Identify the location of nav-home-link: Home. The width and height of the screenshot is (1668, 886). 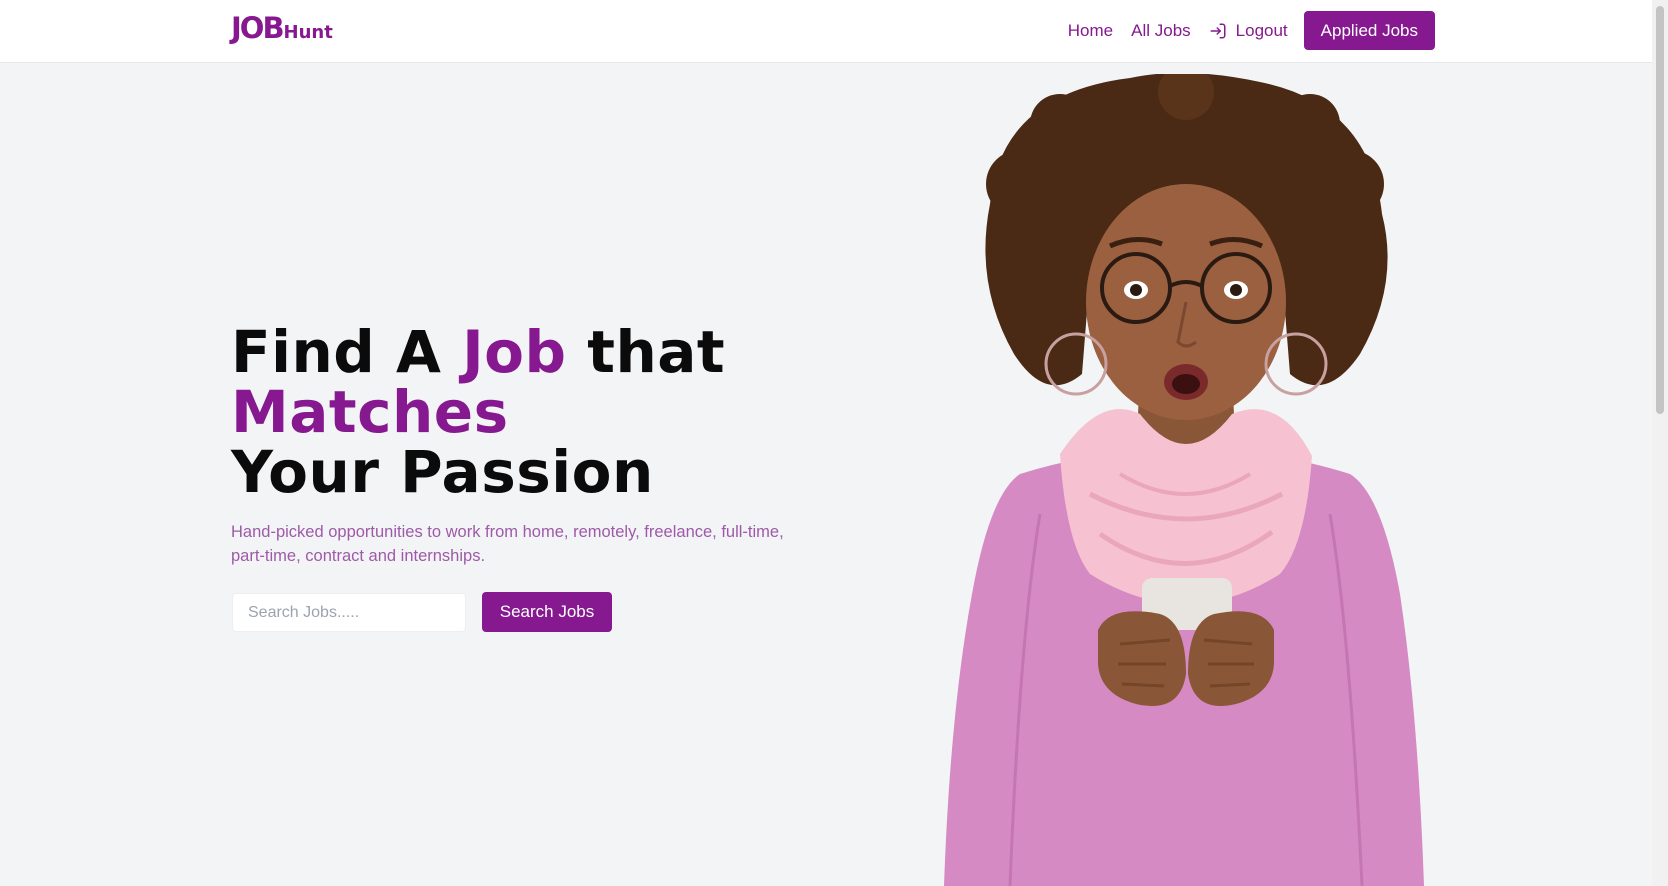
(1090, 31).